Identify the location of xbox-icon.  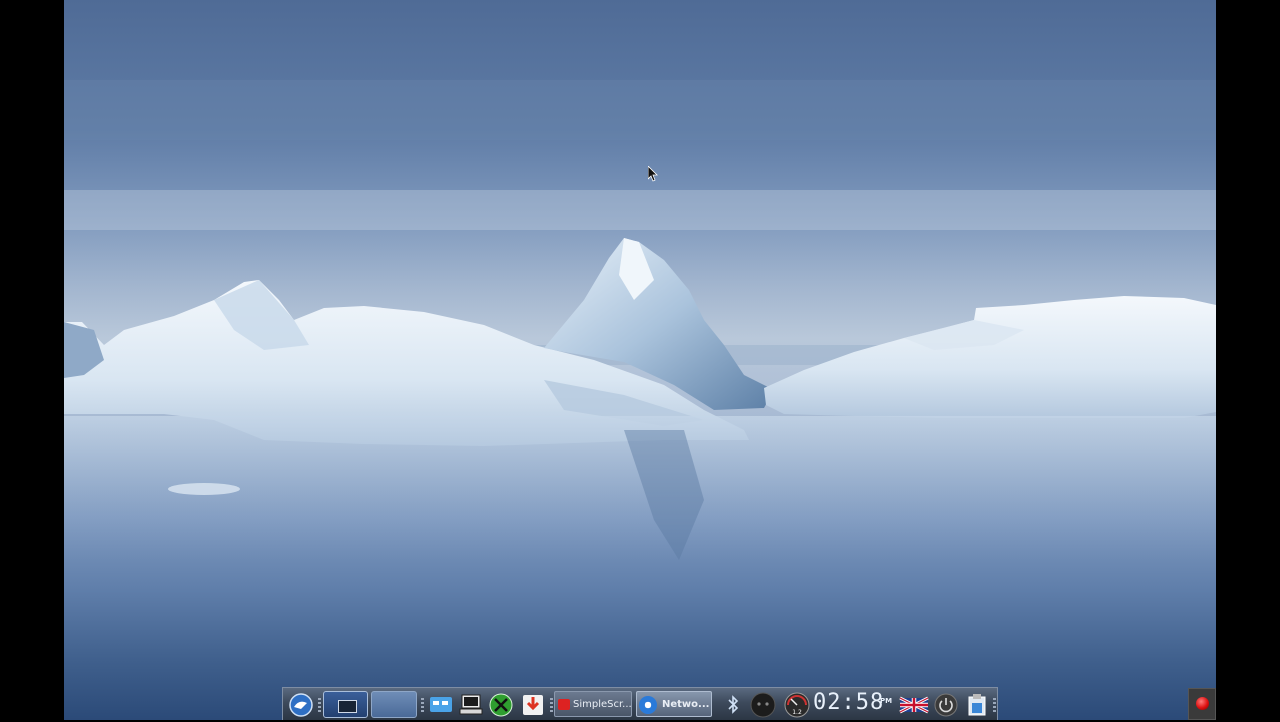
(501, 705).